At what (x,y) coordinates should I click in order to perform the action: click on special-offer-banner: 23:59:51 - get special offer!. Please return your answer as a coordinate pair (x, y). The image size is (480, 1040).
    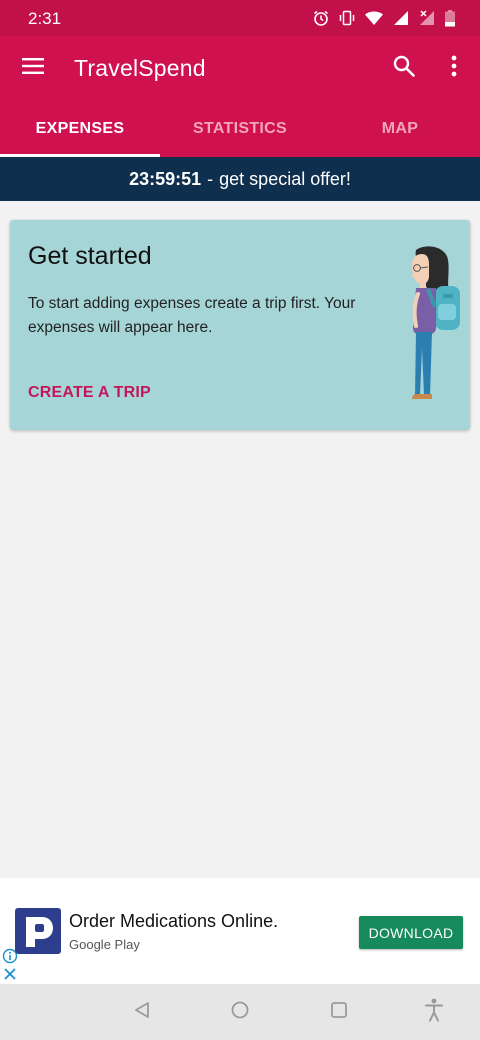
    Looking at the image, I should click on (240, 179).